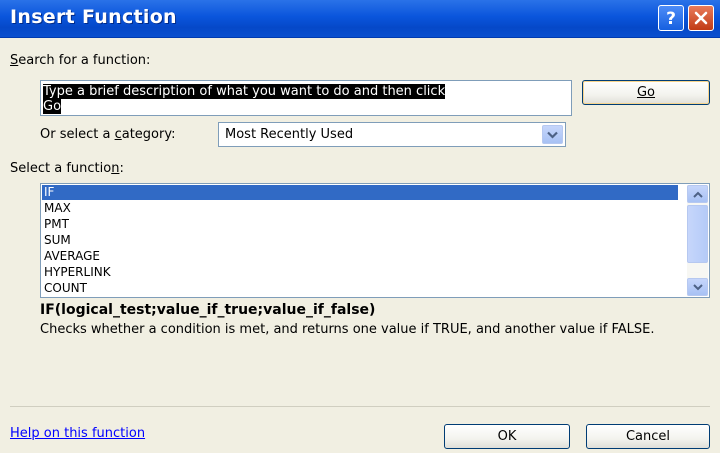  Describe the element at coordinates (93, 17) in the screenshot. I see `window-title: Insert Function` at that location.